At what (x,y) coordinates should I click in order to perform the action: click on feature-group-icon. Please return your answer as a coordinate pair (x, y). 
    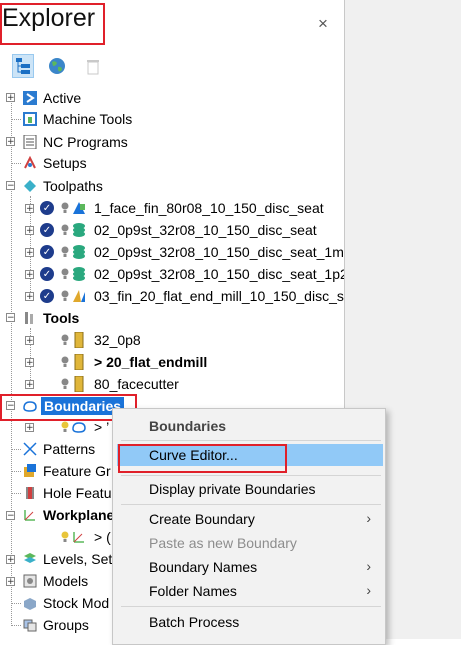
    Looking at the image, I should click on (30, 471).